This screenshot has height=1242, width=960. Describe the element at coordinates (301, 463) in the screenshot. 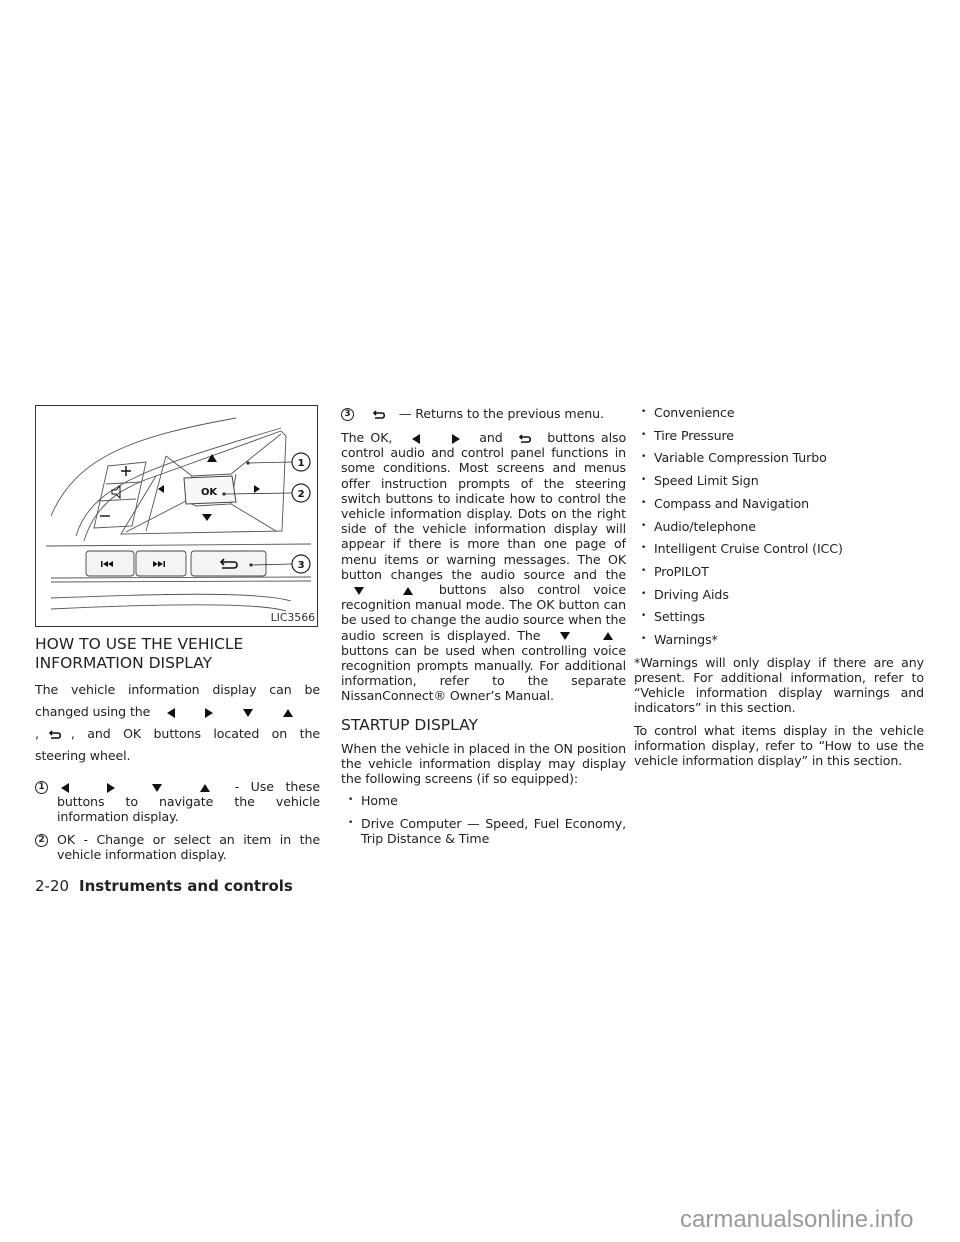

I see `callout-1: 1` at that location.